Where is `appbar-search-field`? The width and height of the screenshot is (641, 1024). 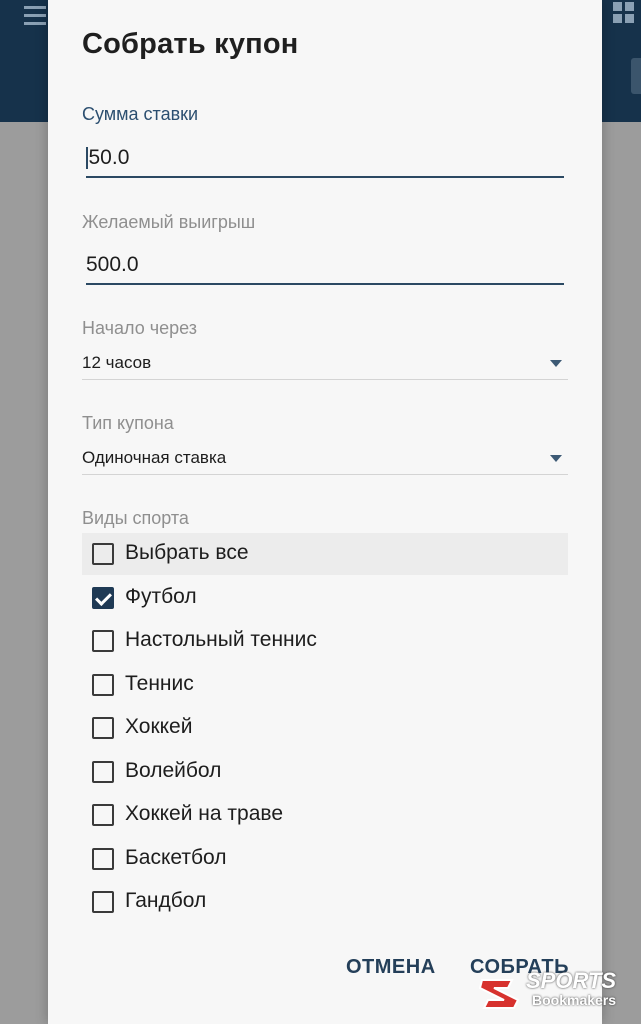 appbar-search-field is located at coordinates (636, 76).